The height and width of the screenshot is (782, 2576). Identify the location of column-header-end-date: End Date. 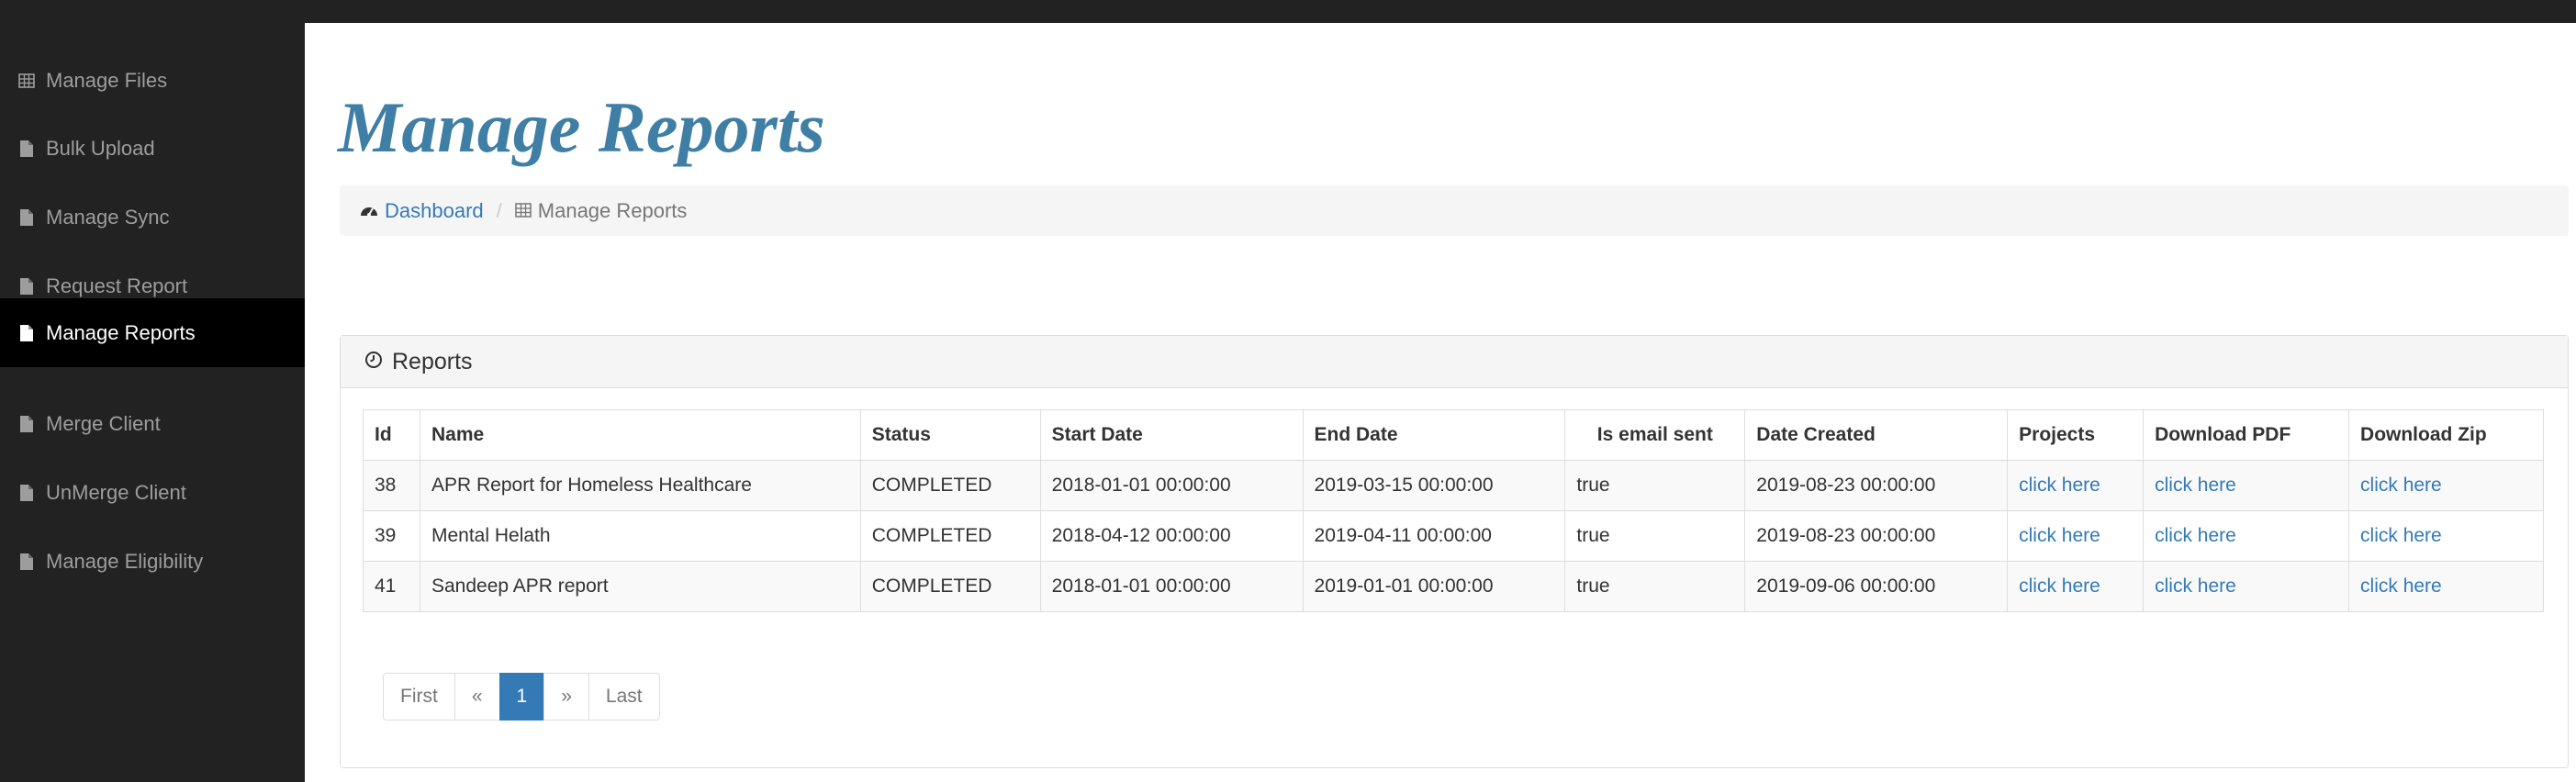
(1434, 435).